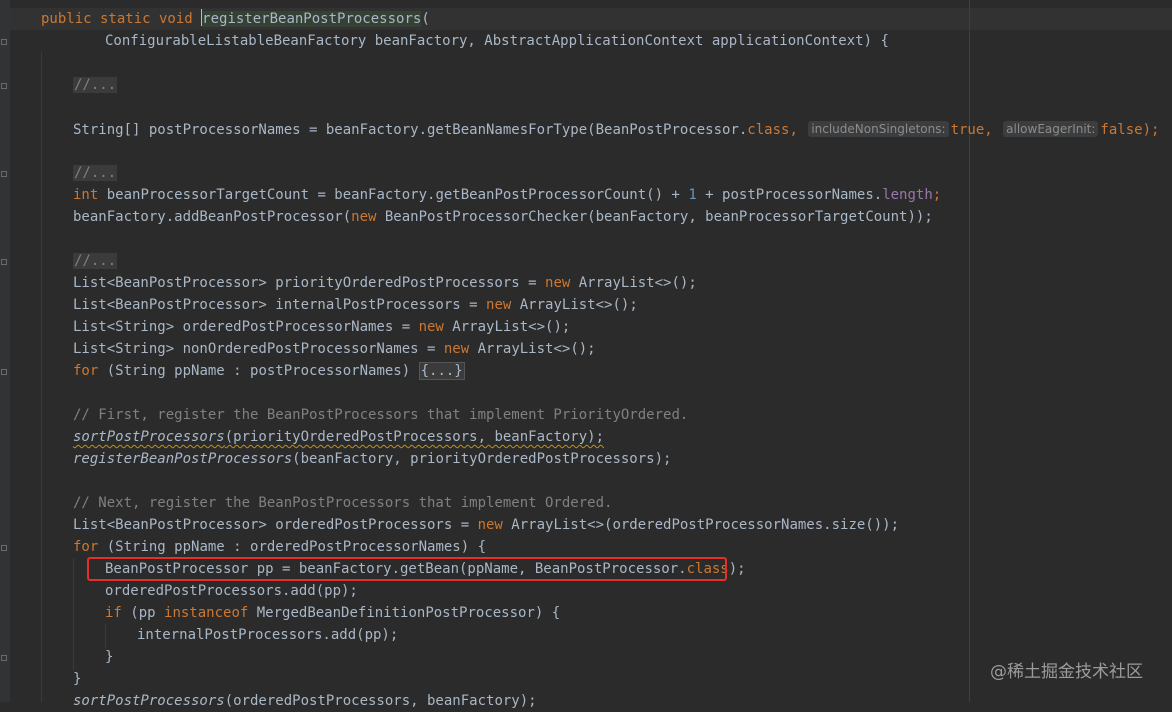  I want to click on keyword: class, so click(768, 130).